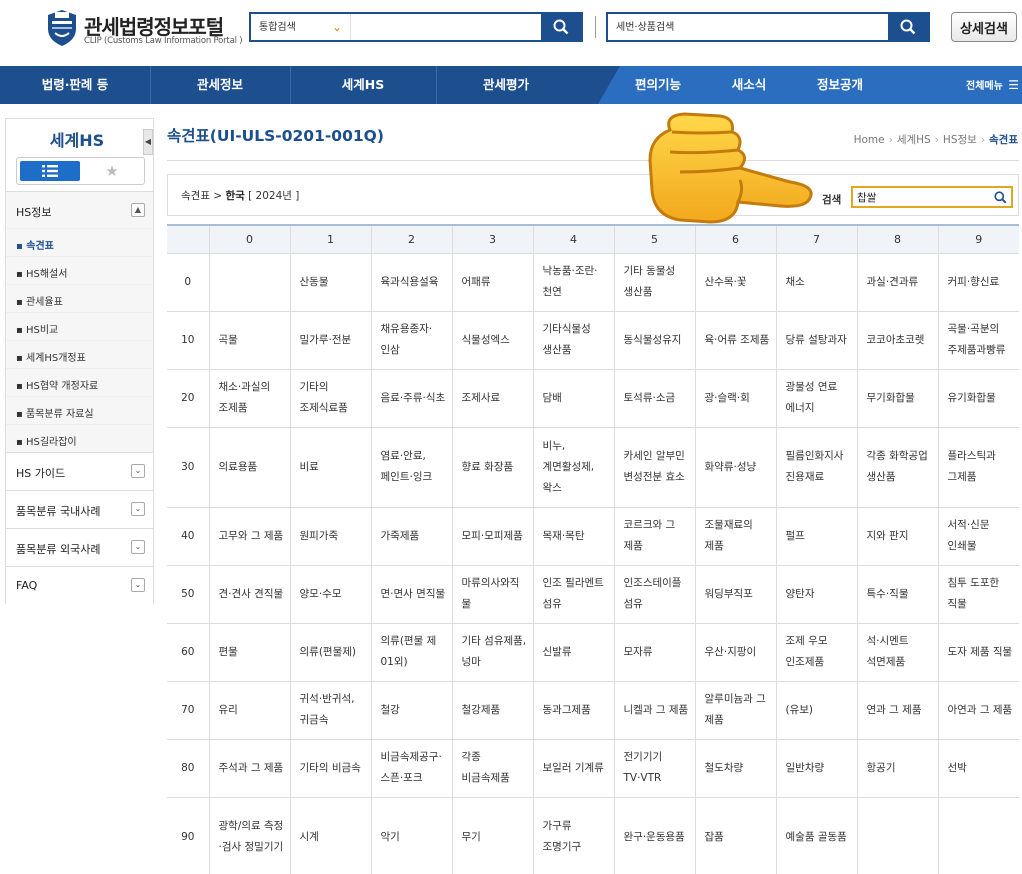 Image resolution: width=1022 pixels, height=874 pixels. What do you see at coordinates (561, 27) in the screenshot?
I see `integrated-search-button` at bounding box center [561, 27].